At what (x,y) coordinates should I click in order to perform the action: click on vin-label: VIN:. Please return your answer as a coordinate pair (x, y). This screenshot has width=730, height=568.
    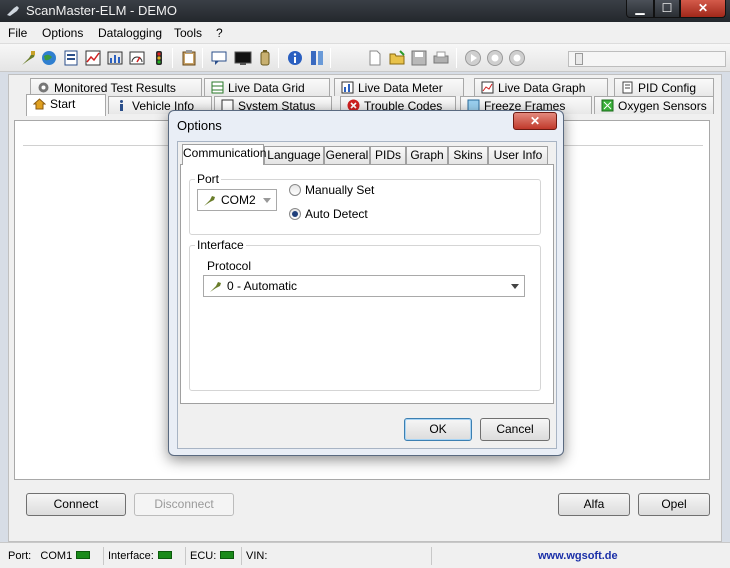
    Looking at the image, I should click on (257, 556).